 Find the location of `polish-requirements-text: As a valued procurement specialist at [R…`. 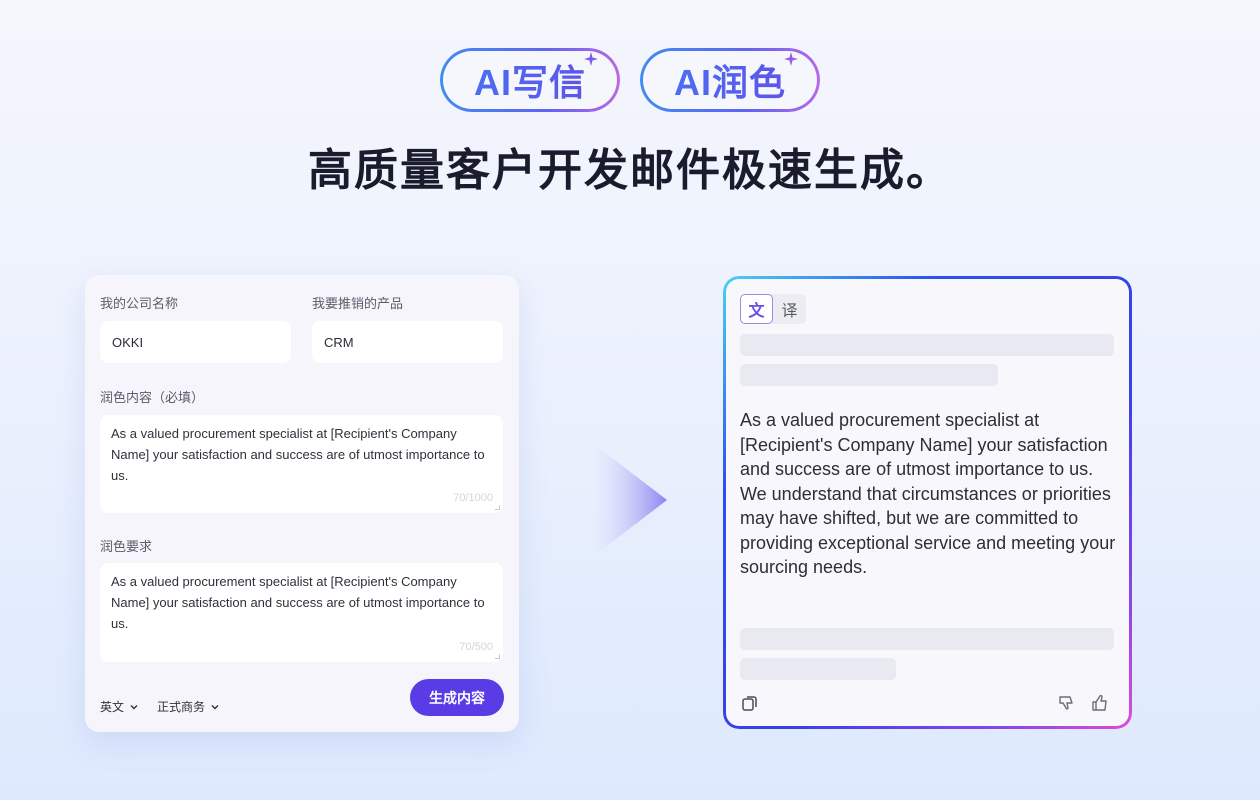

polish-requirements-text: As a valued procurement specialist at [R… is located at coordinates (298, 602).